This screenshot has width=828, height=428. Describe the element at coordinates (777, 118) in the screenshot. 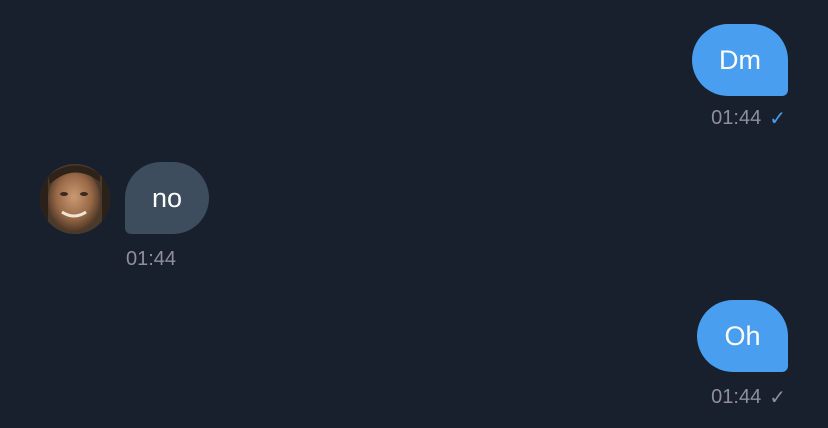

I see `read-check-icon: ✓` at that location.